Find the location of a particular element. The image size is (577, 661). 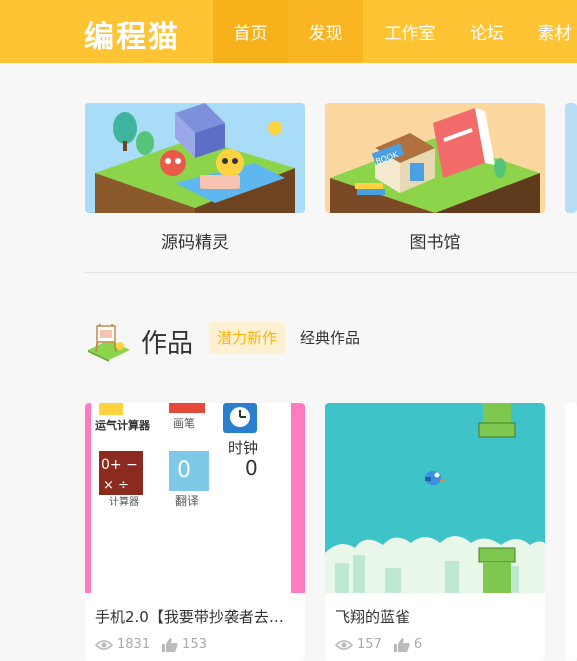

nav-materials: 素材 is located at coordinates (547, 31).